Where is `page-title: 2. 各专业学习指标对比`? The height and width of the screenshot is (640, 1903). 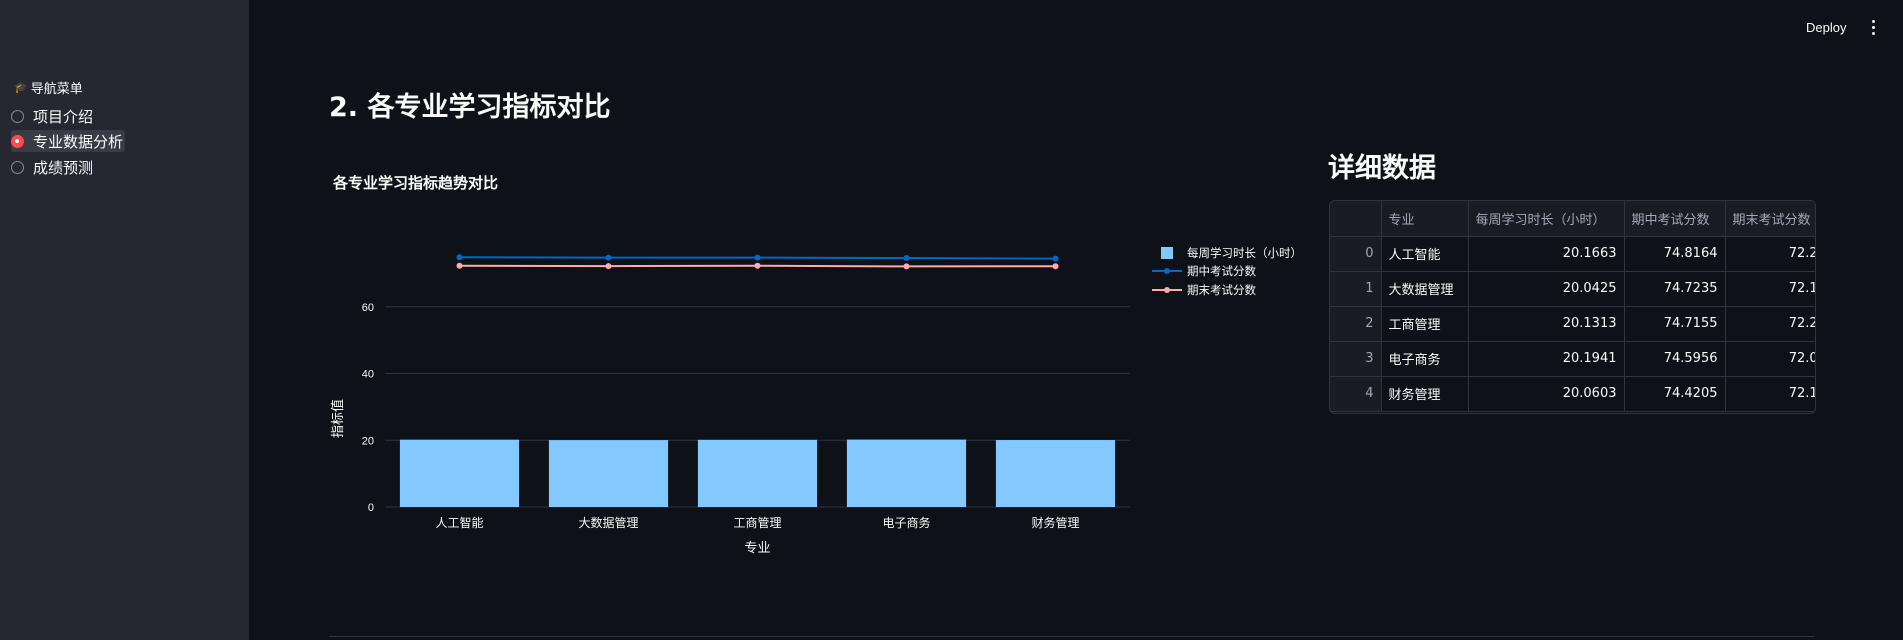 page-title: 2. 各专业学习指标对比 is located at coordinates (470, 107).